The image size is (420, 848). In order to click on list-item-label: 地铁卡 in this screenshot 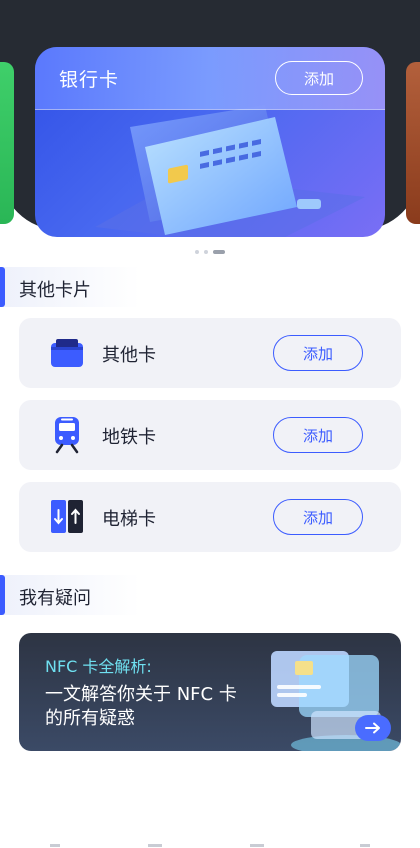, I will do `click(129, 437)`.